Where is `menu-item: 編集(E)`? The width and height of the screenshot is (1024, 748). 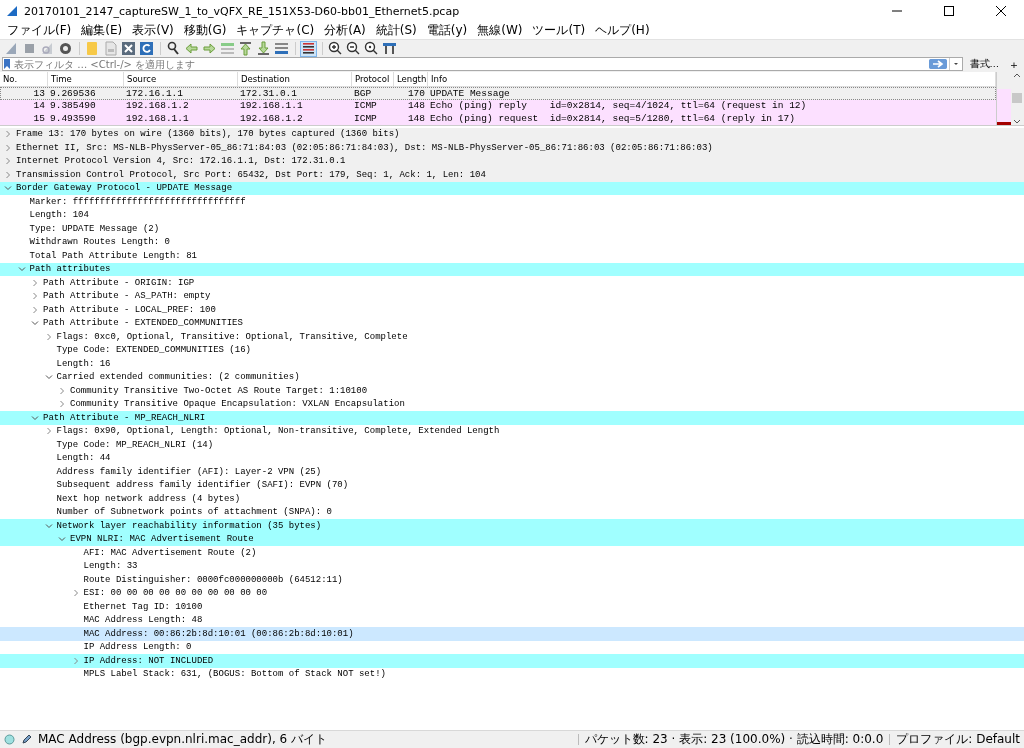 menu-item: 編集(E) is located at coordinates (102, 30).